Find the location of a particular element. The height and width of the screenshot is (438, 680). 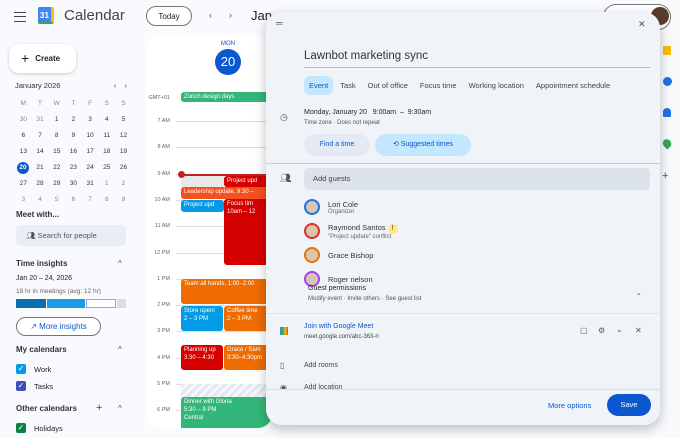

mini-prev-icon: ‹ is located at coordinates (115, 85).